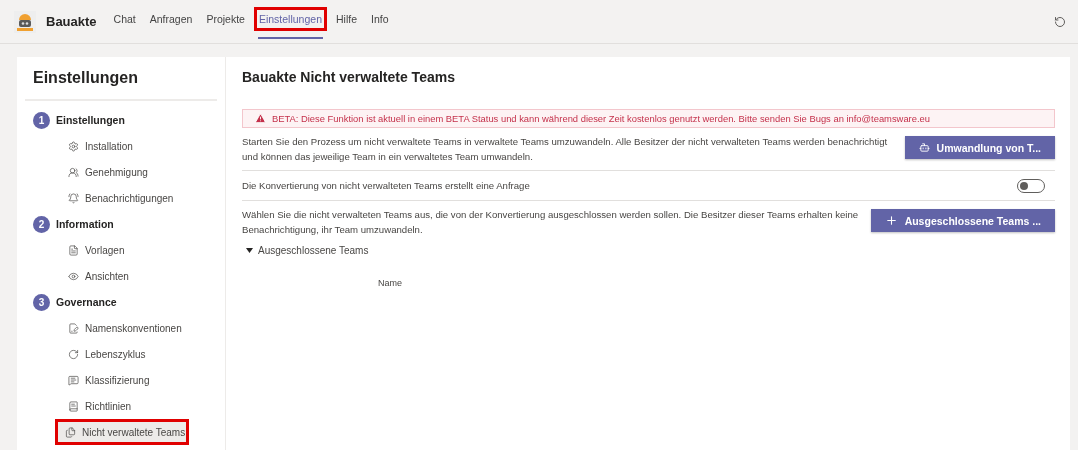  Describe the element at coordinates (73, 198) in the screenshot. I see `bell-icon` at that location.